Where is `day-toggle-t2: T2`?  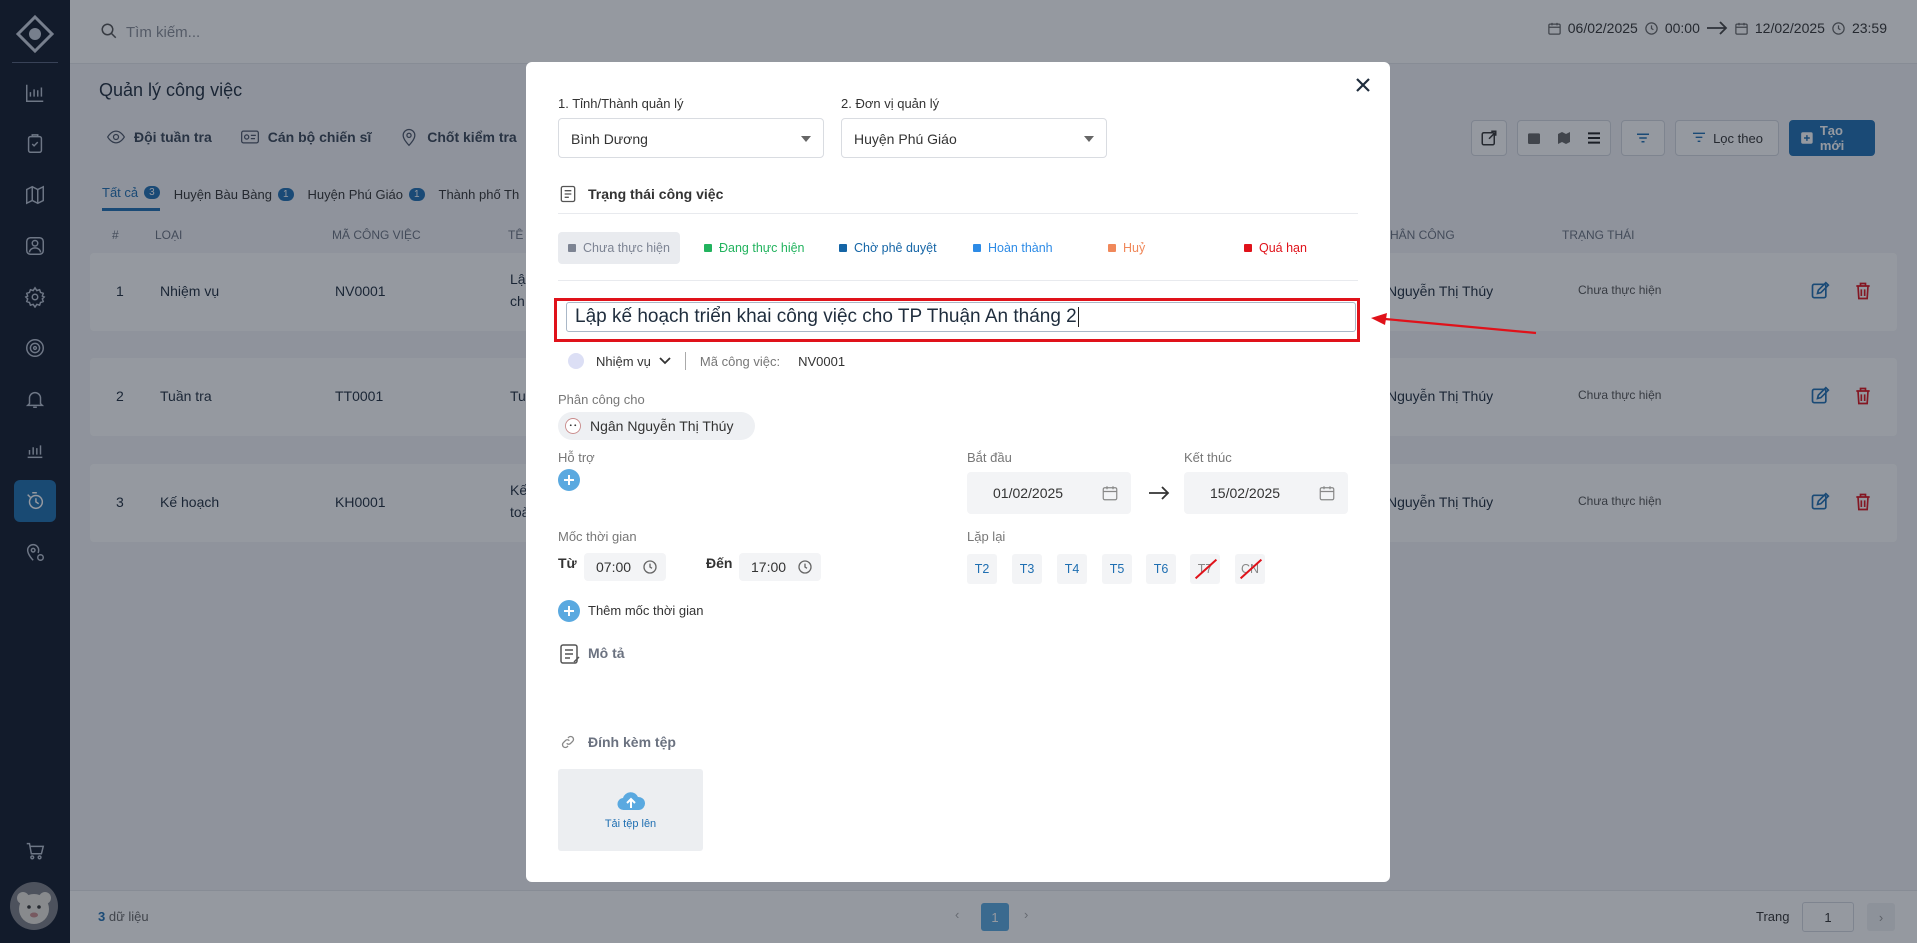 day-toggle-t2: T2 is located at coordinates (982, 569).